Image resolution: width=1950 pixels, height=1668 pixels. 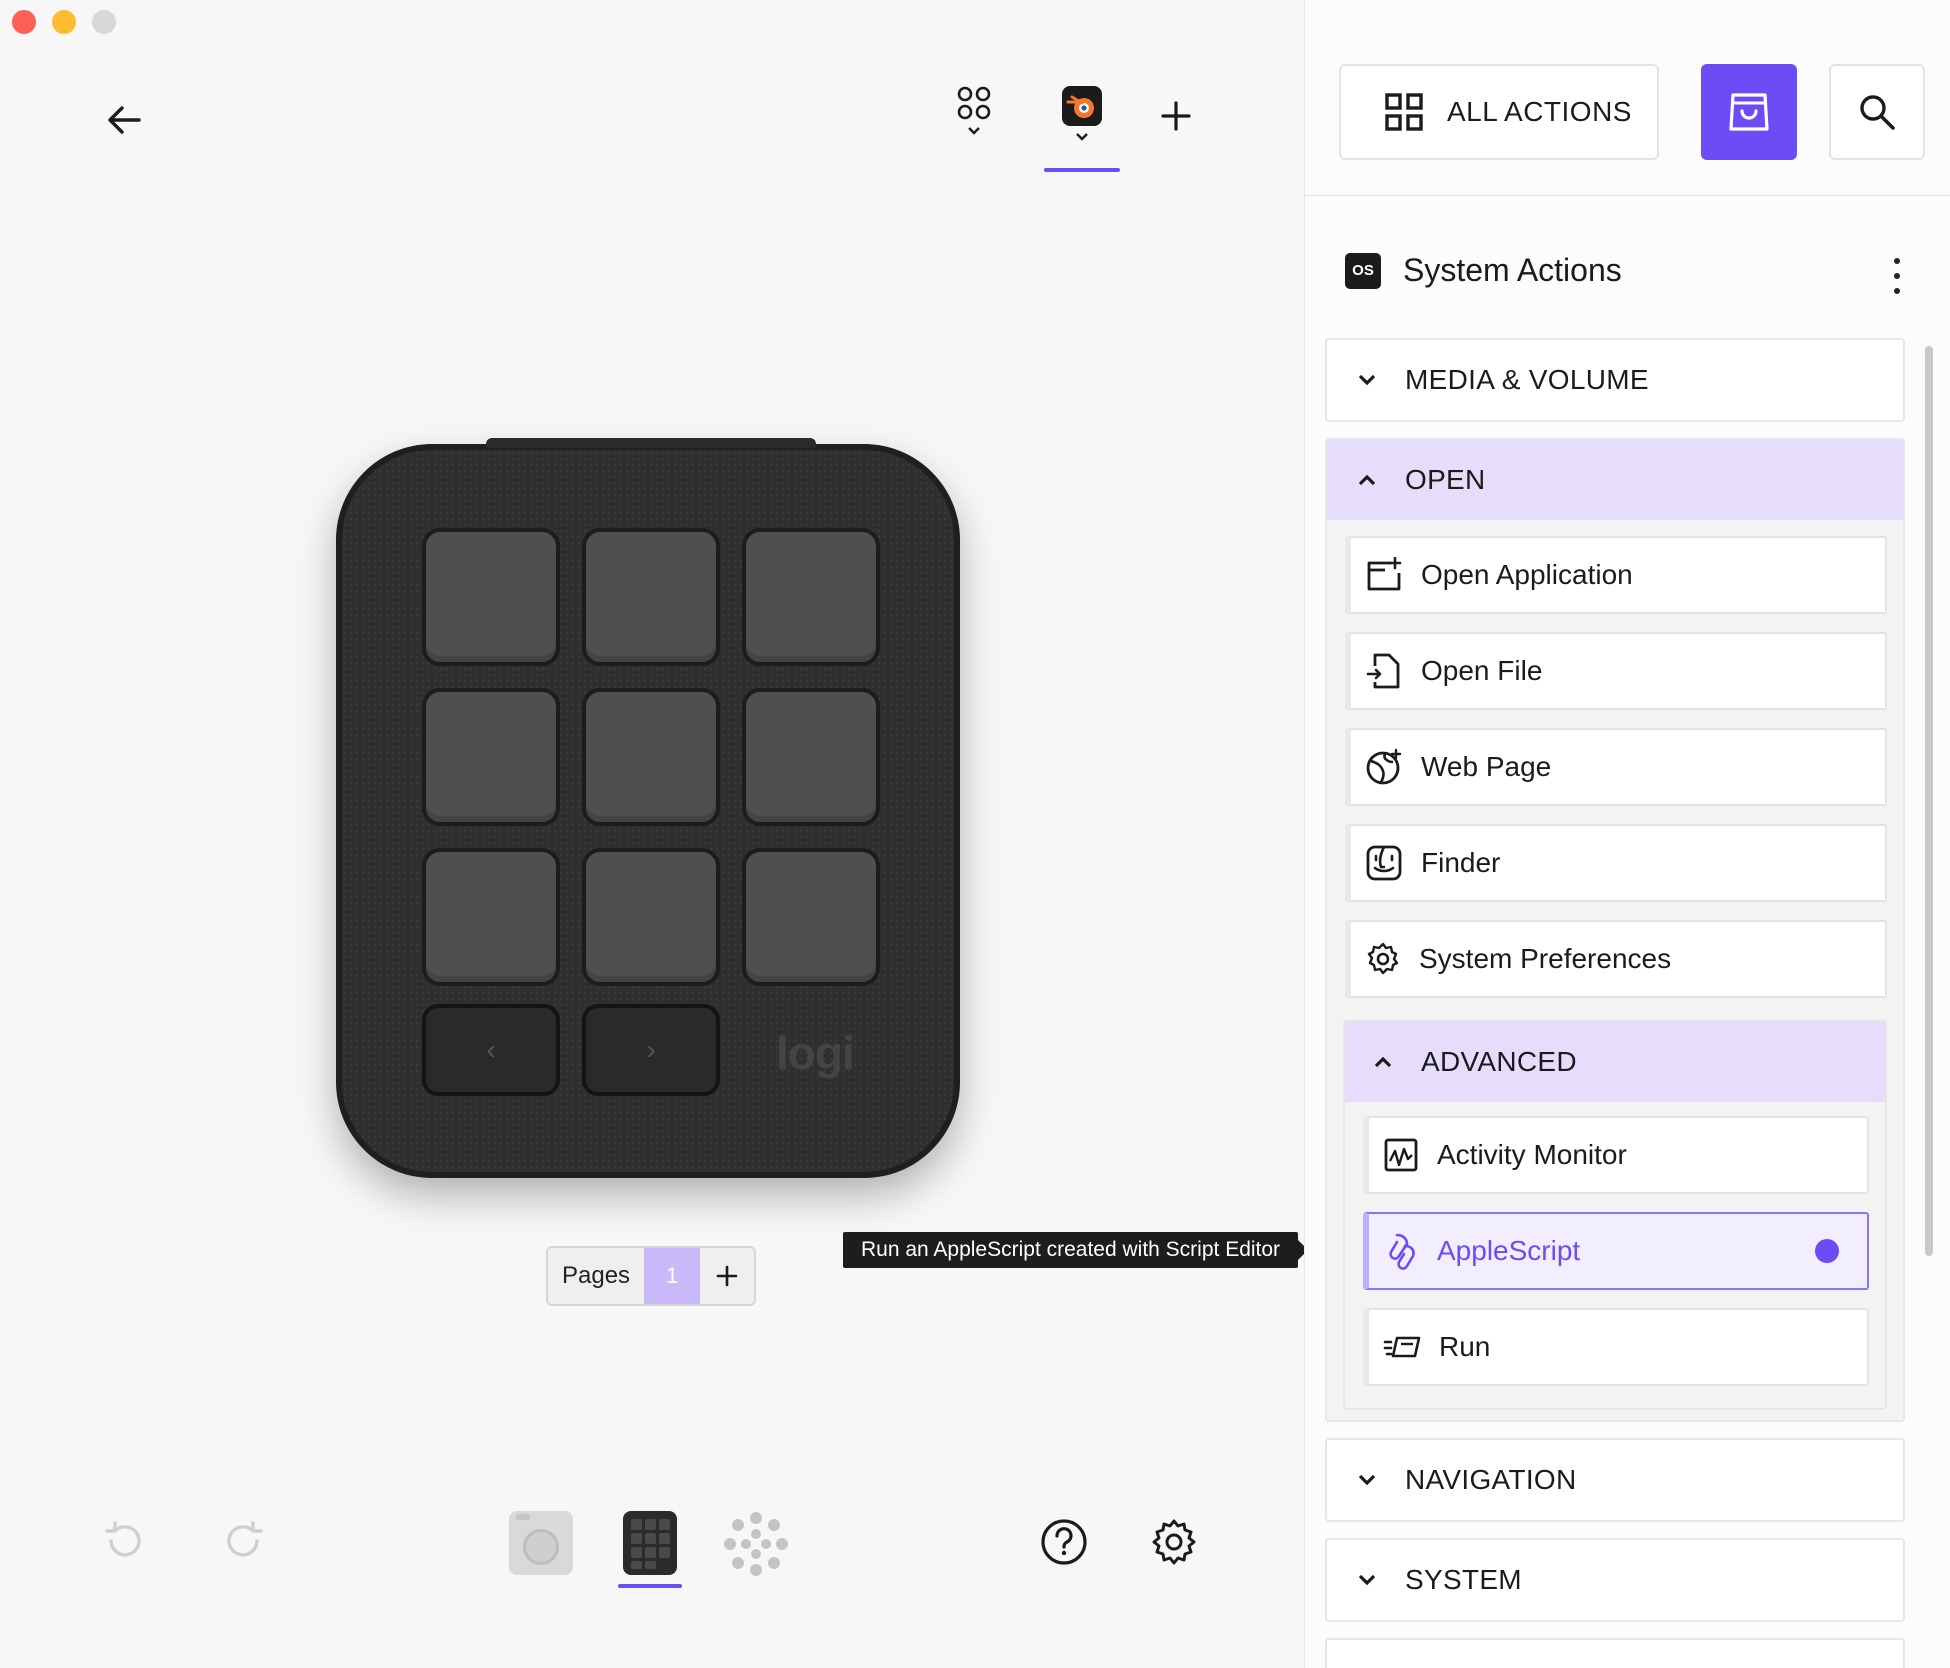 I want to click on profile-tab-apps, so click(x=974, y=129).